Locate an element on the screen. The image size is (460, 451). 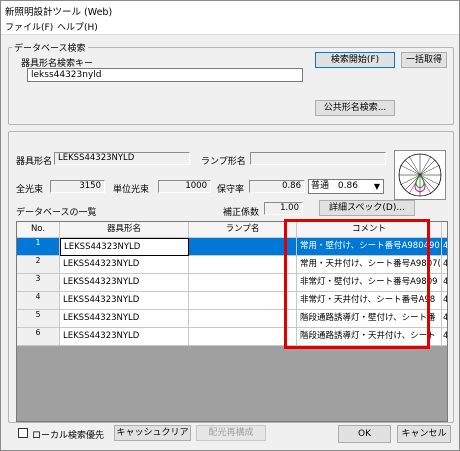
maintenance-select-value: 0.86 is located at coordinates (347, 186).